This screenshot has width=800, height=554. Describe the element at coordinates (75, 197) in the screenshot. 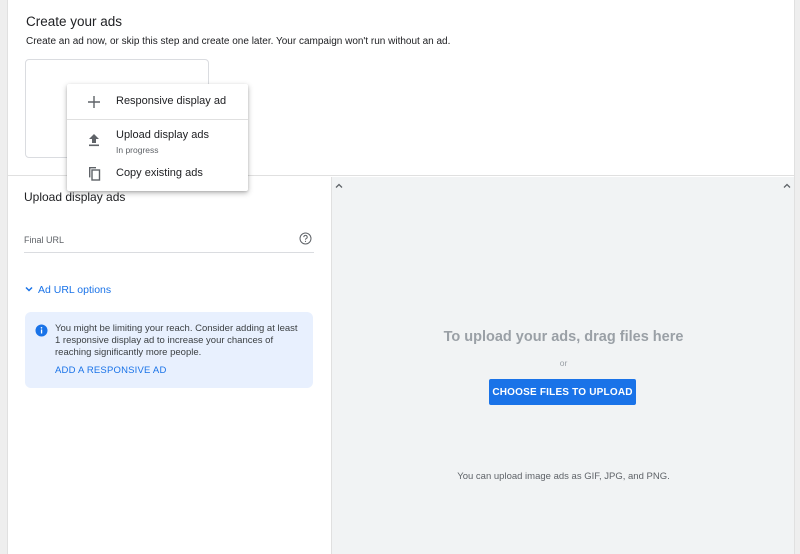

I see `panel-title: Upload display ads` at that location.